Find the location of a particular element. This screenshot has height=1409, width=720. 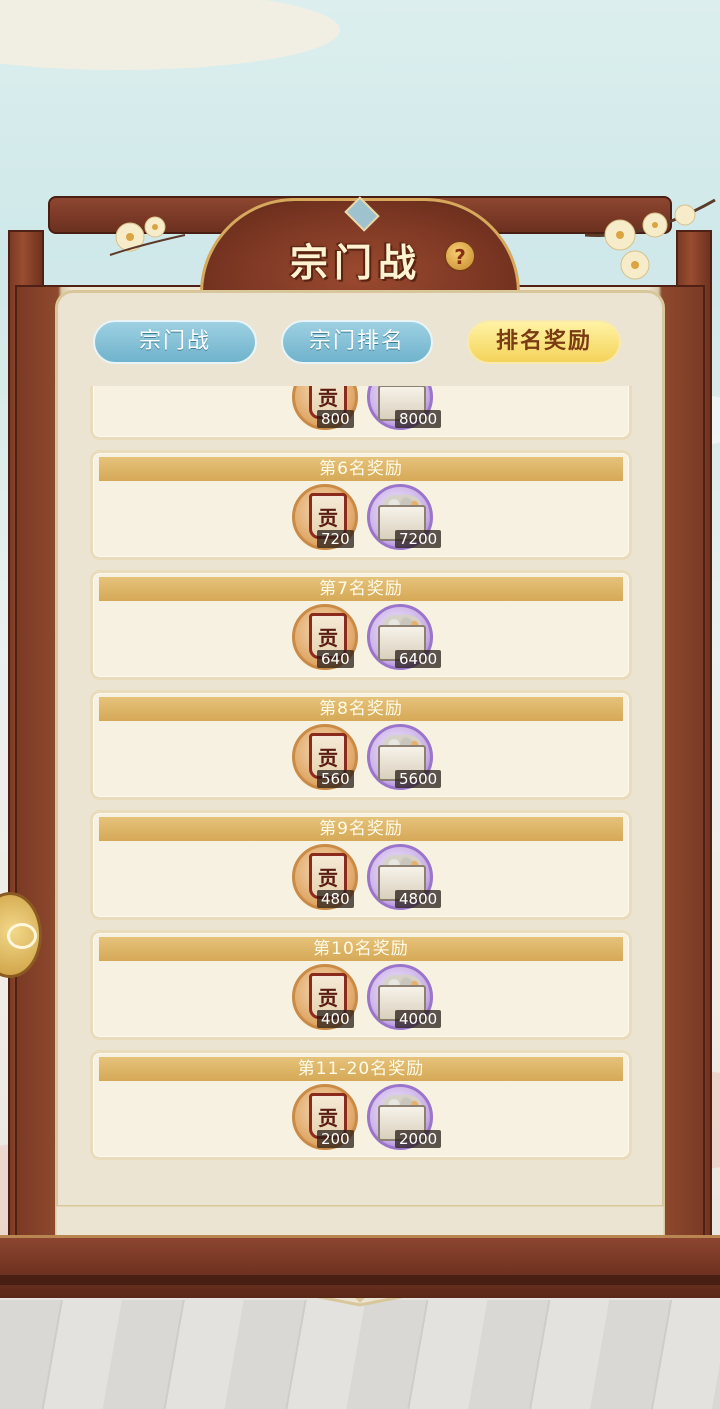

silver-quantity: 4800 is located at coordinates (418, 899).